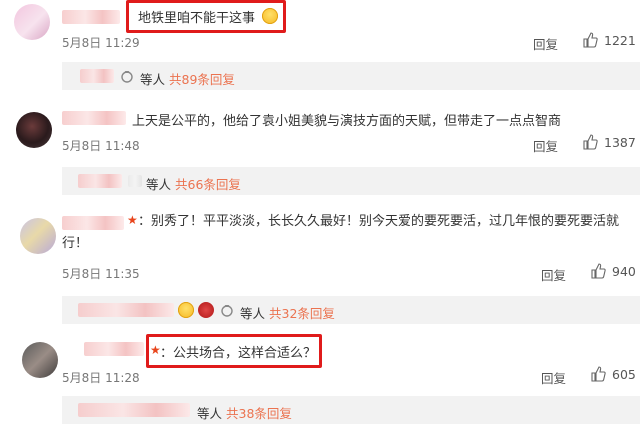 The height and width of the screenshot is (431, 640). Describe the element at coordinates (202, 78) in the screenshot. I see `sub-reply-count-link: 共89条回复` at that location.